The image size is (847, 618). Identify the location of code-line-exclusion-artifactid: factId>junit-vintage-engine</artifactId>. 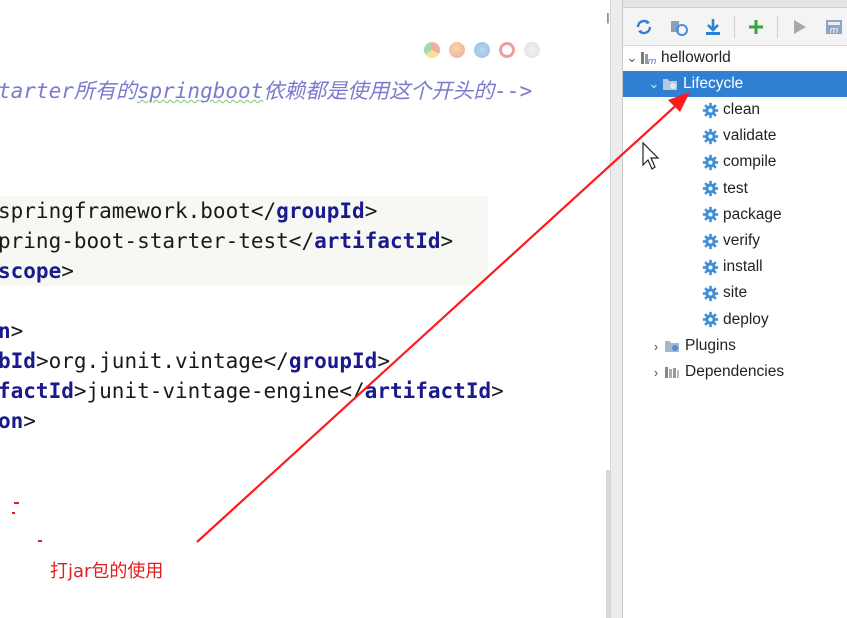
(252, 391).